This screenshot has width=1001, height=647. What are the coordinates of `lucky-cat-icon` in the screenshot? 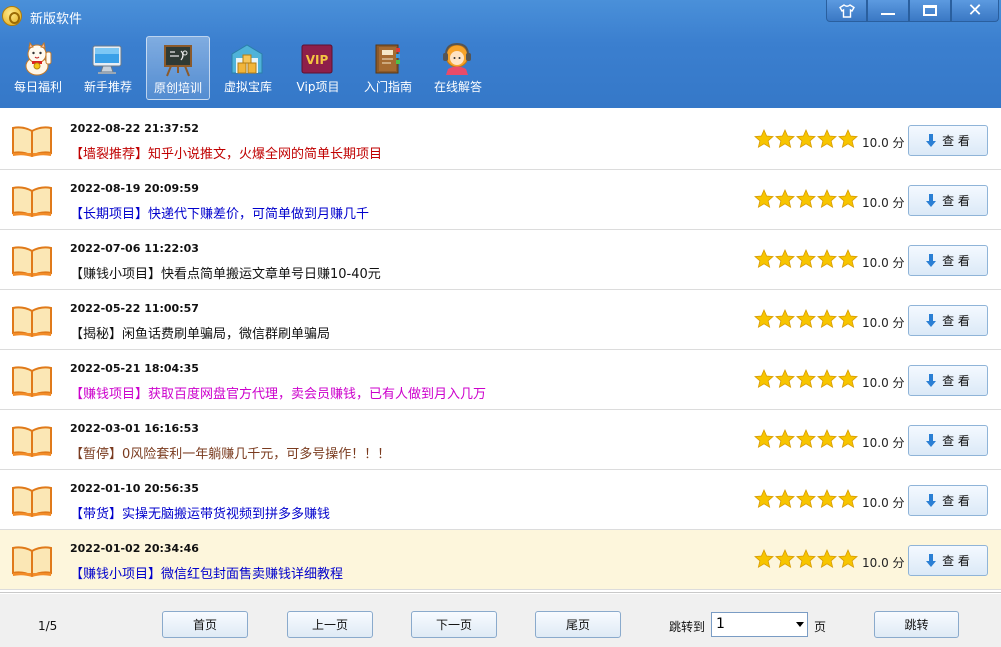 It's located at (38, 59).